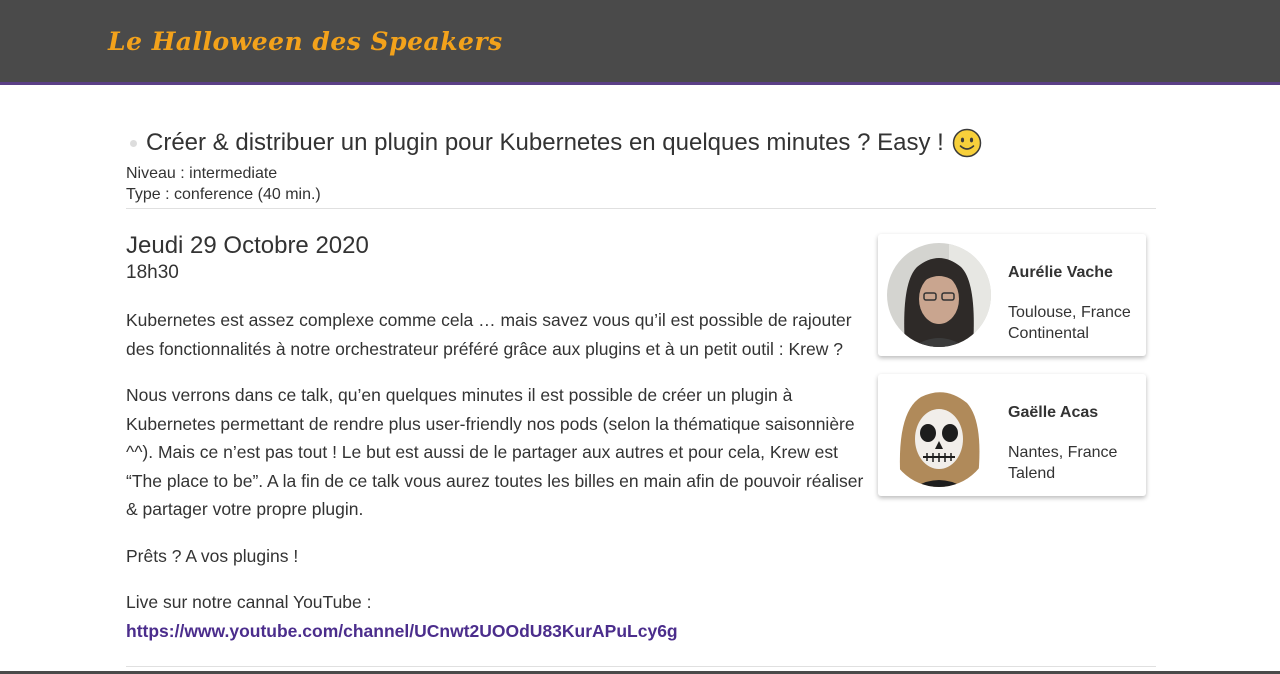  I want to click on speaker-name: Aurélie Vache, so click(1060, 272).